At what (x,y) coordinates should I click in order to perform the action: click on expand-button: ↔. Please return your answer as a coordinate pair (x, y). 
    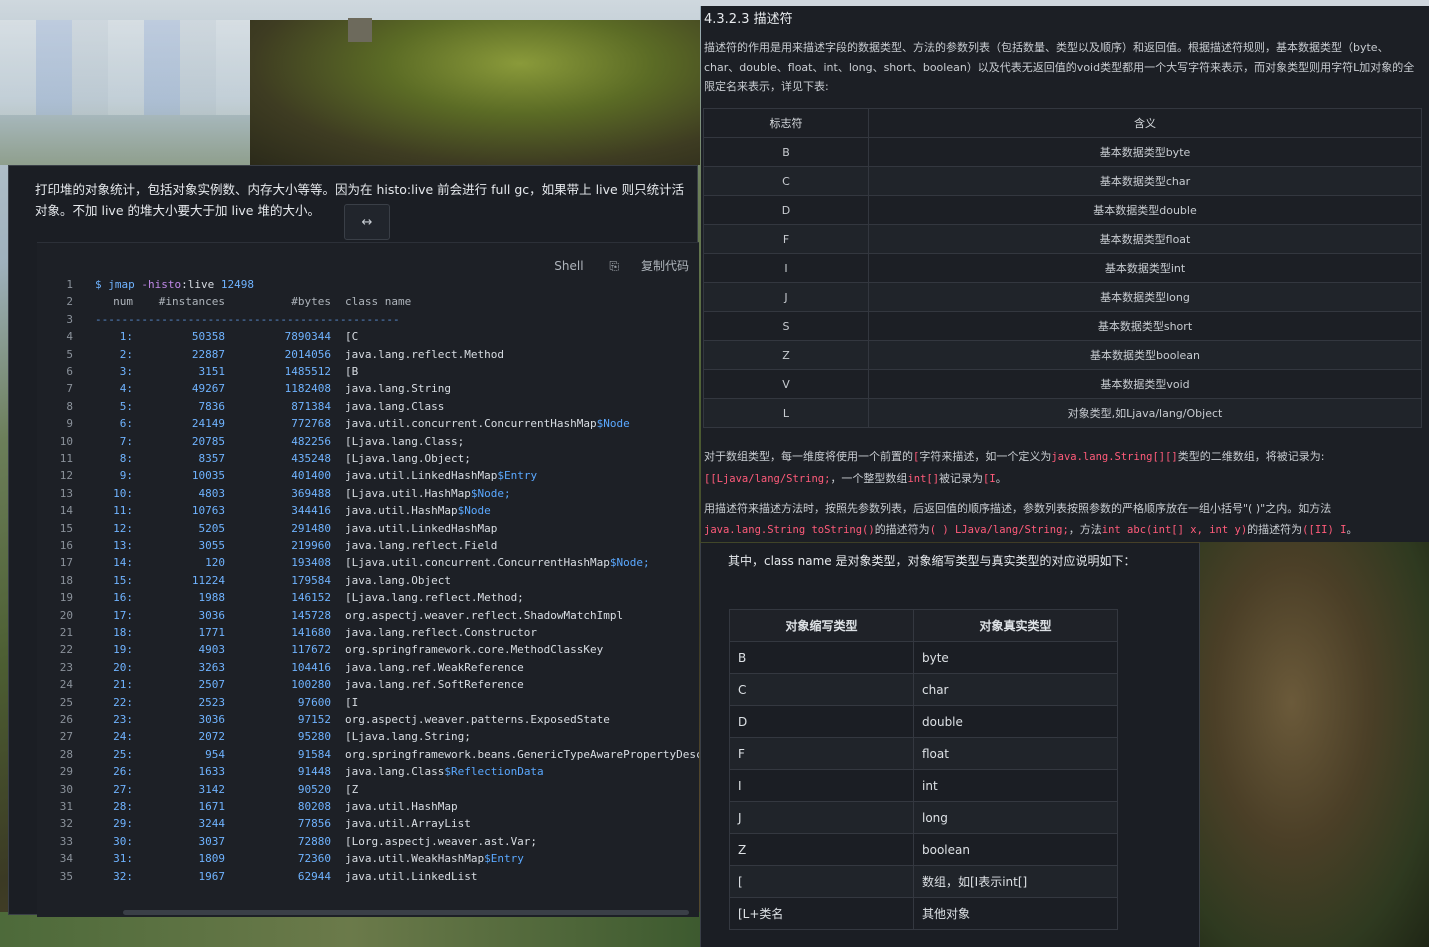
    Looking at the image, I should click on (367, 222).